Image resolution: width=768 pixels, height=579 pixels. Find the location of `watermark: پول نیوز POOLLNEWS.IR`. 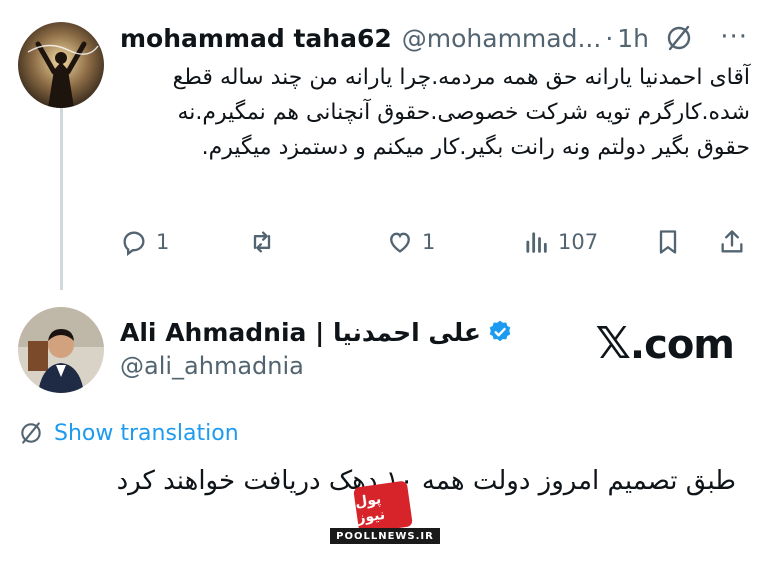

watermark: پول نیوز POOLLNEWS.IR is located at coordinates (385, 512).